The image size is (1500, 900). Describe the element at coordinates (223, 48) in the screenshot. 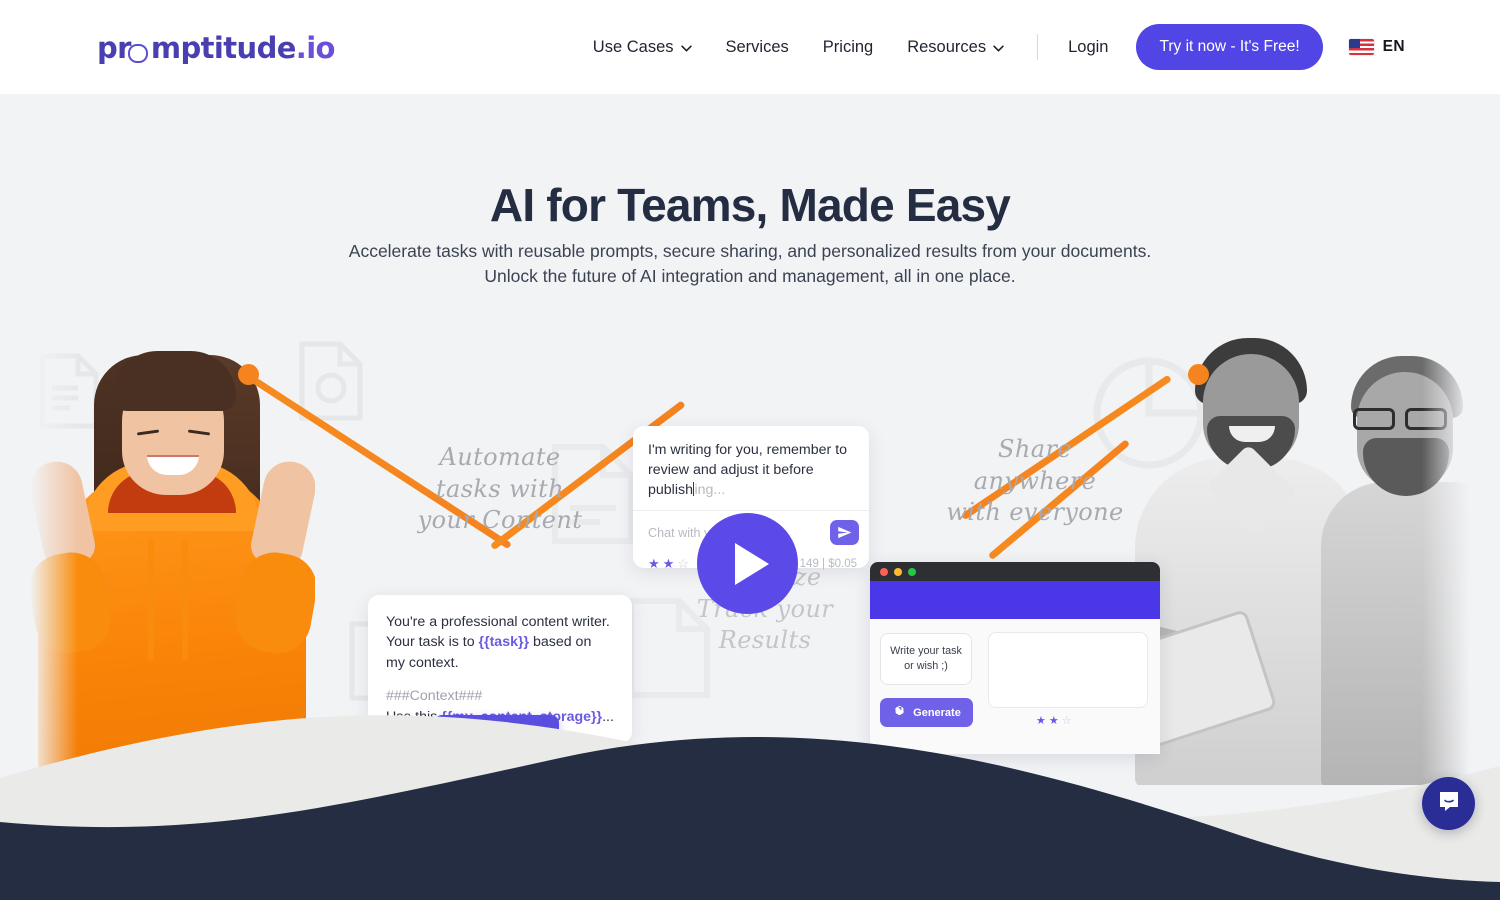

I see `logo-part-post: mptitude` at that location.